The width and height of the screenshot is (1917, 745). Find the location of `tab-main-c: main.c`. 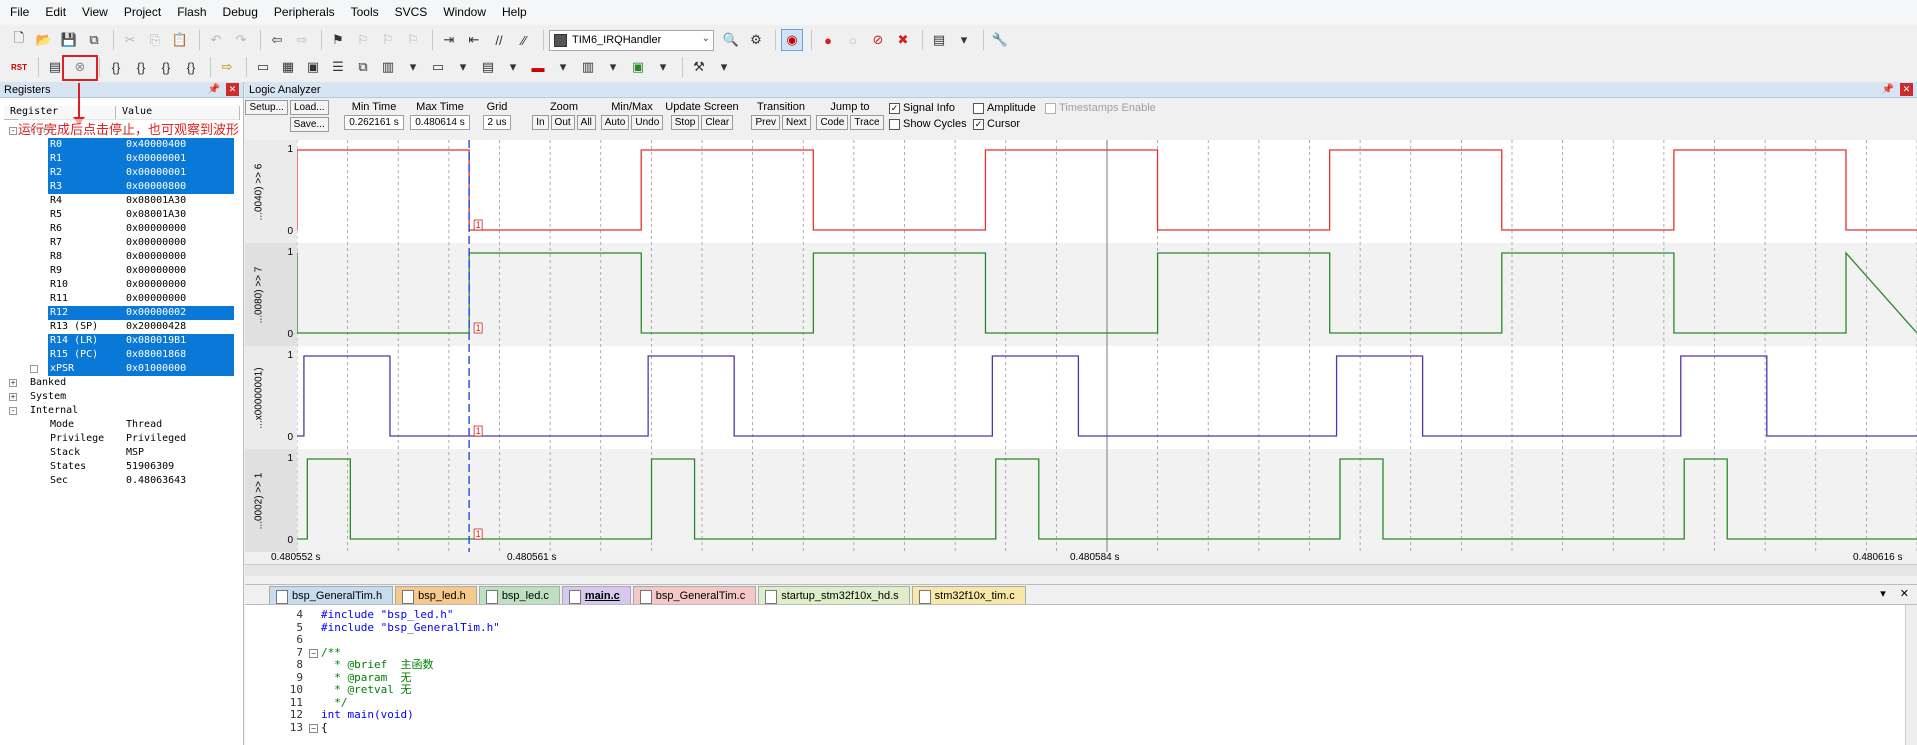

tab-main-c: main.c is located at coordinates (596, 595).